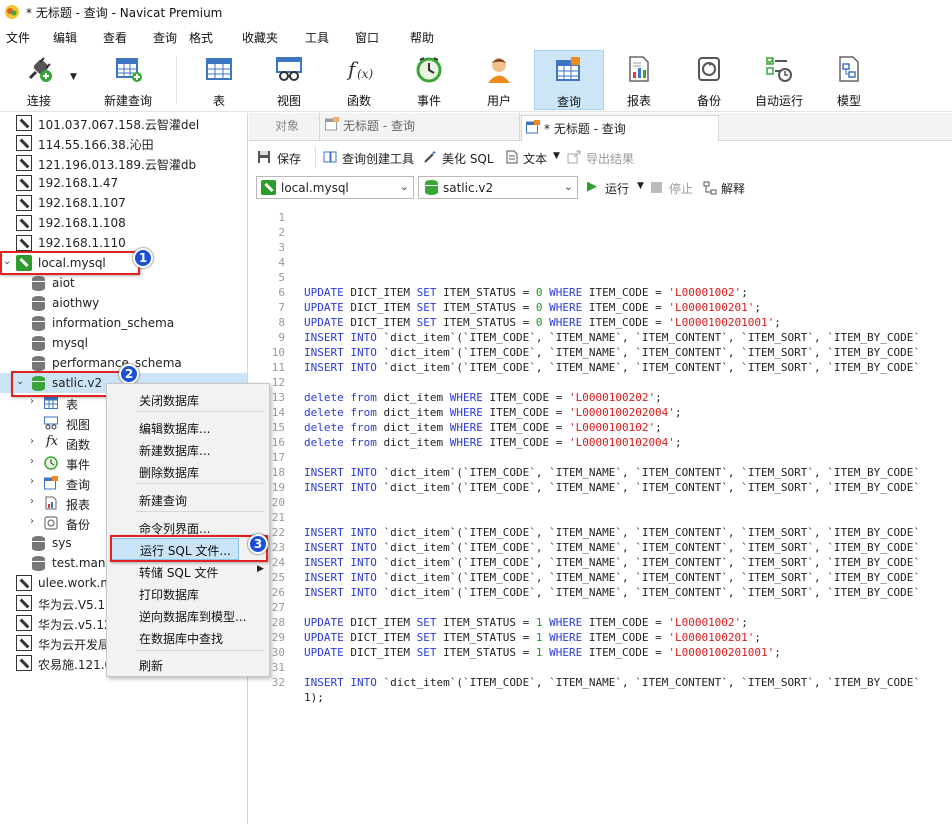 Image resolution: width=952 pixels, height=824 pixels. Describe the element at coordinates (123, 303) in the screenshot. I see `tree-database: aiothwy` at that location.